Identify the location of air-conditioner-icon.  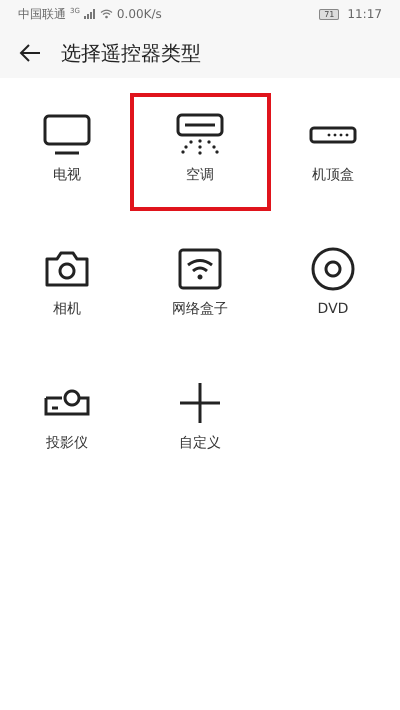
(200, 135).